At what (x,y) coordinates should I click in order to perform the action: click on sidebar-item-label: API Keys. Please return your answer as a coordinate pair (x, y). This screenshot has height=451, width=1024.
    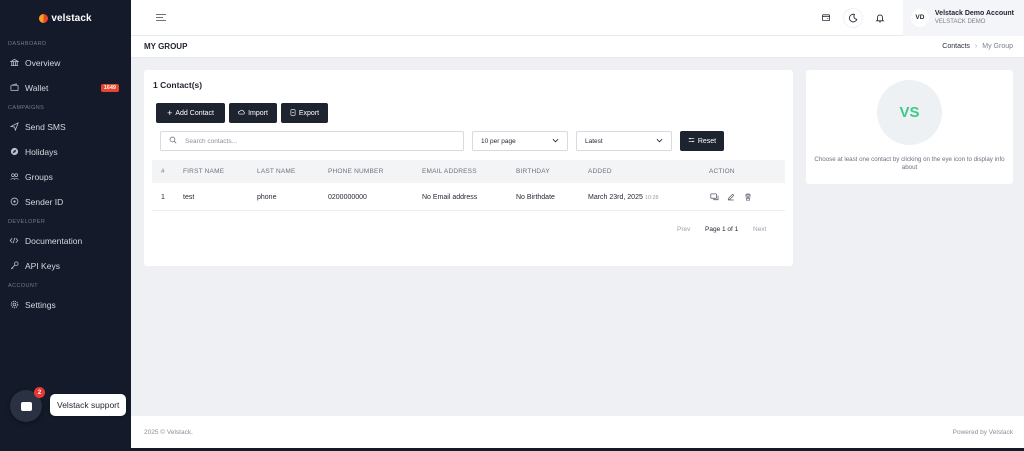
    Looking at the image, I should click on (42, 265).